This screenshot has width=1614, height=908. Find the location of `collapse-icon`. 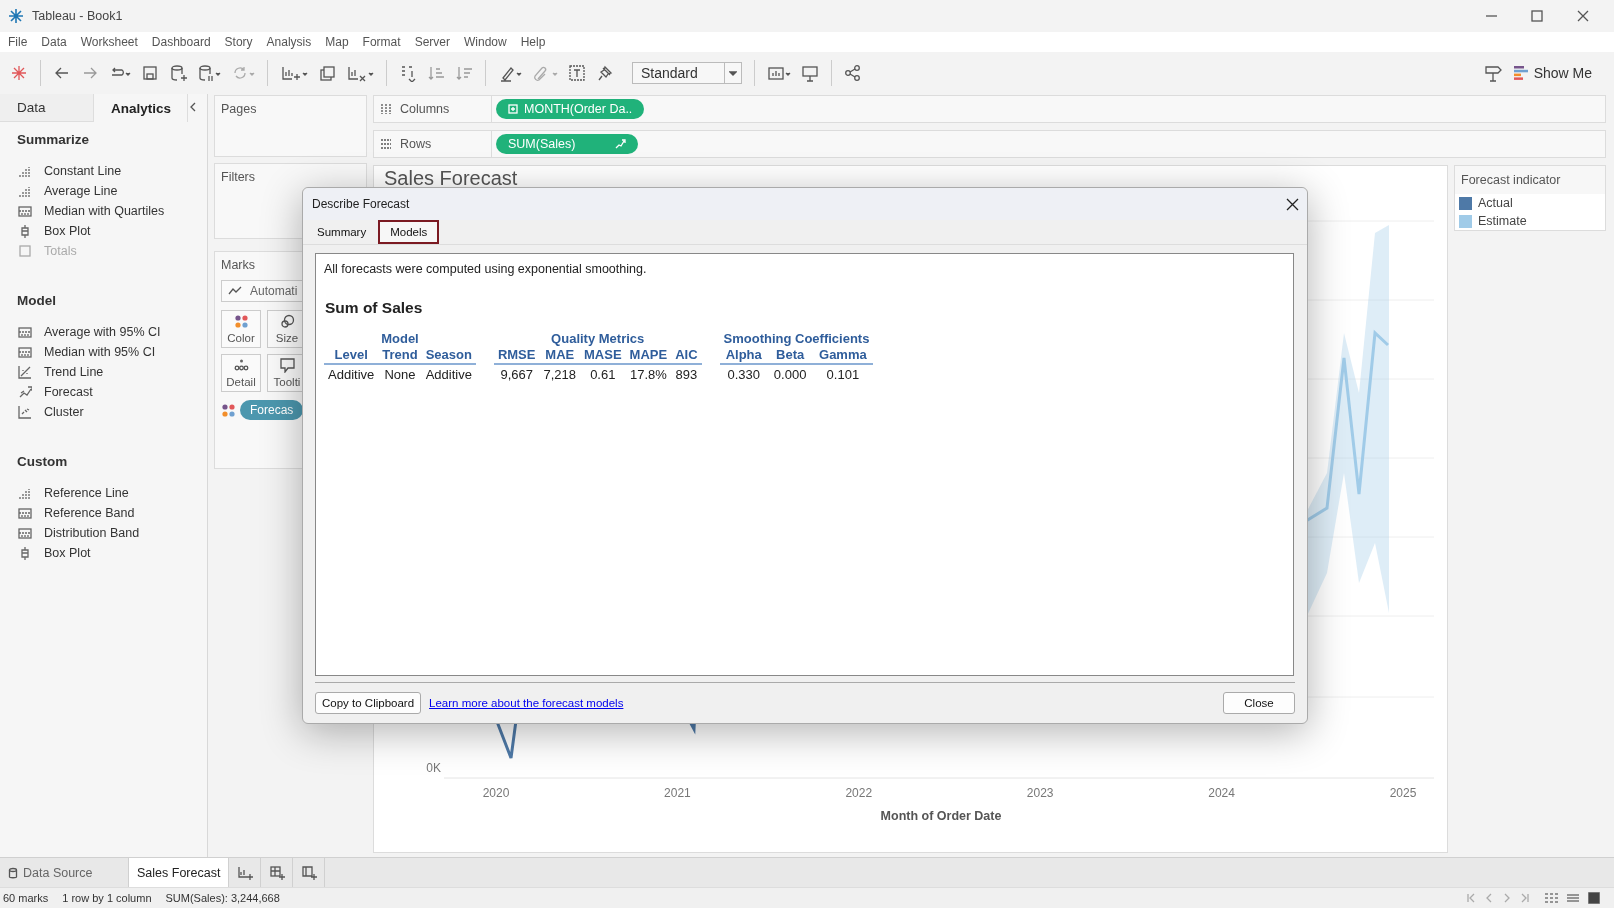

collapse-icon is located at coordinates (193, 107).